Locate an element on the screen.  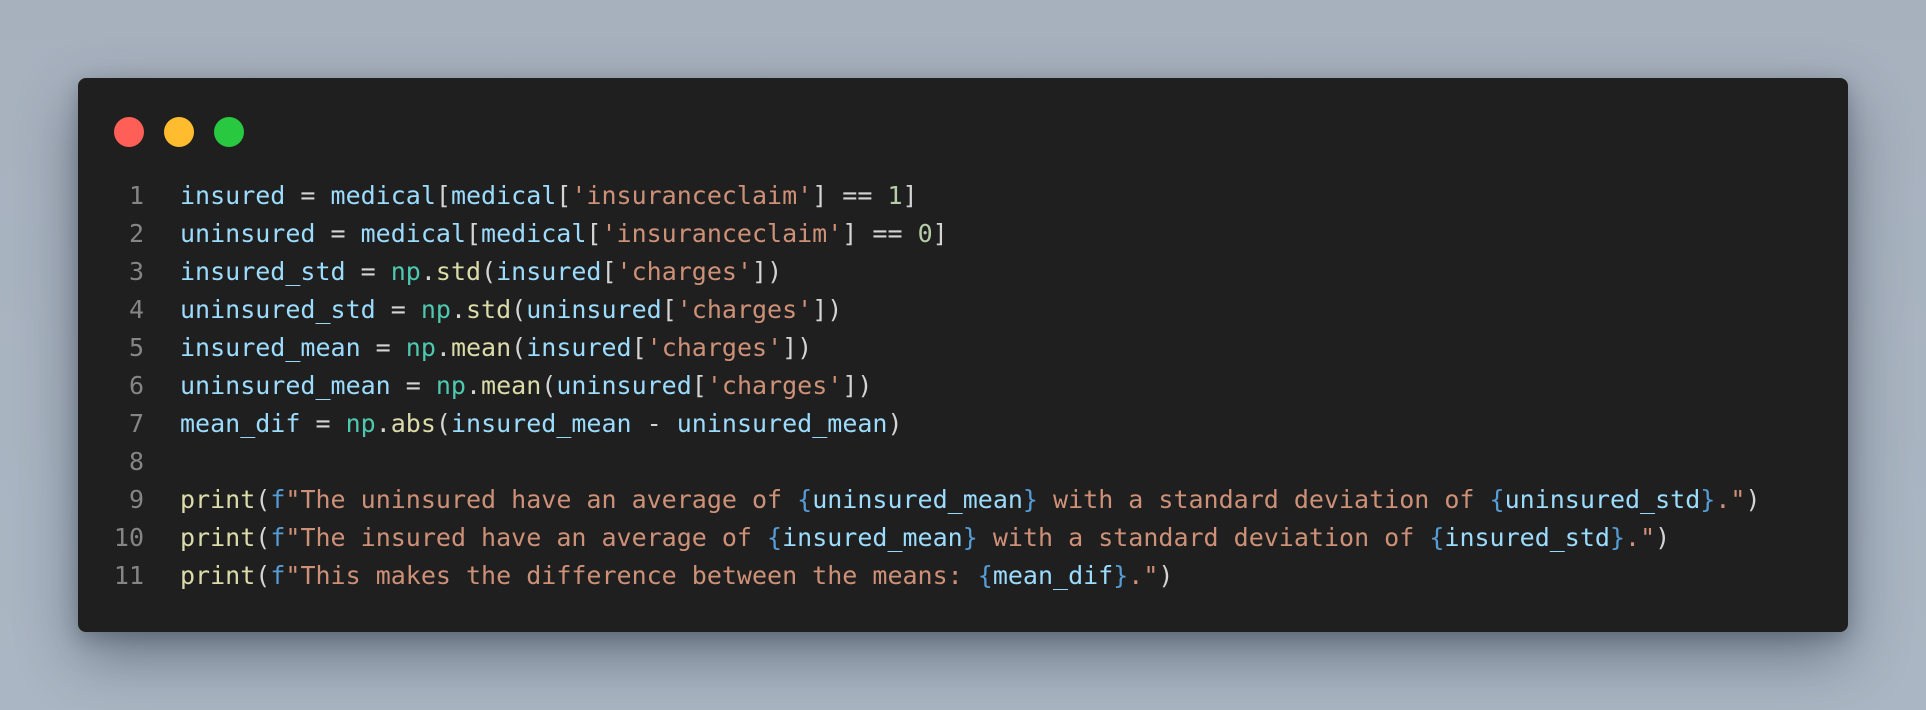
code-token: ] == is located at coordinates (850, 195).